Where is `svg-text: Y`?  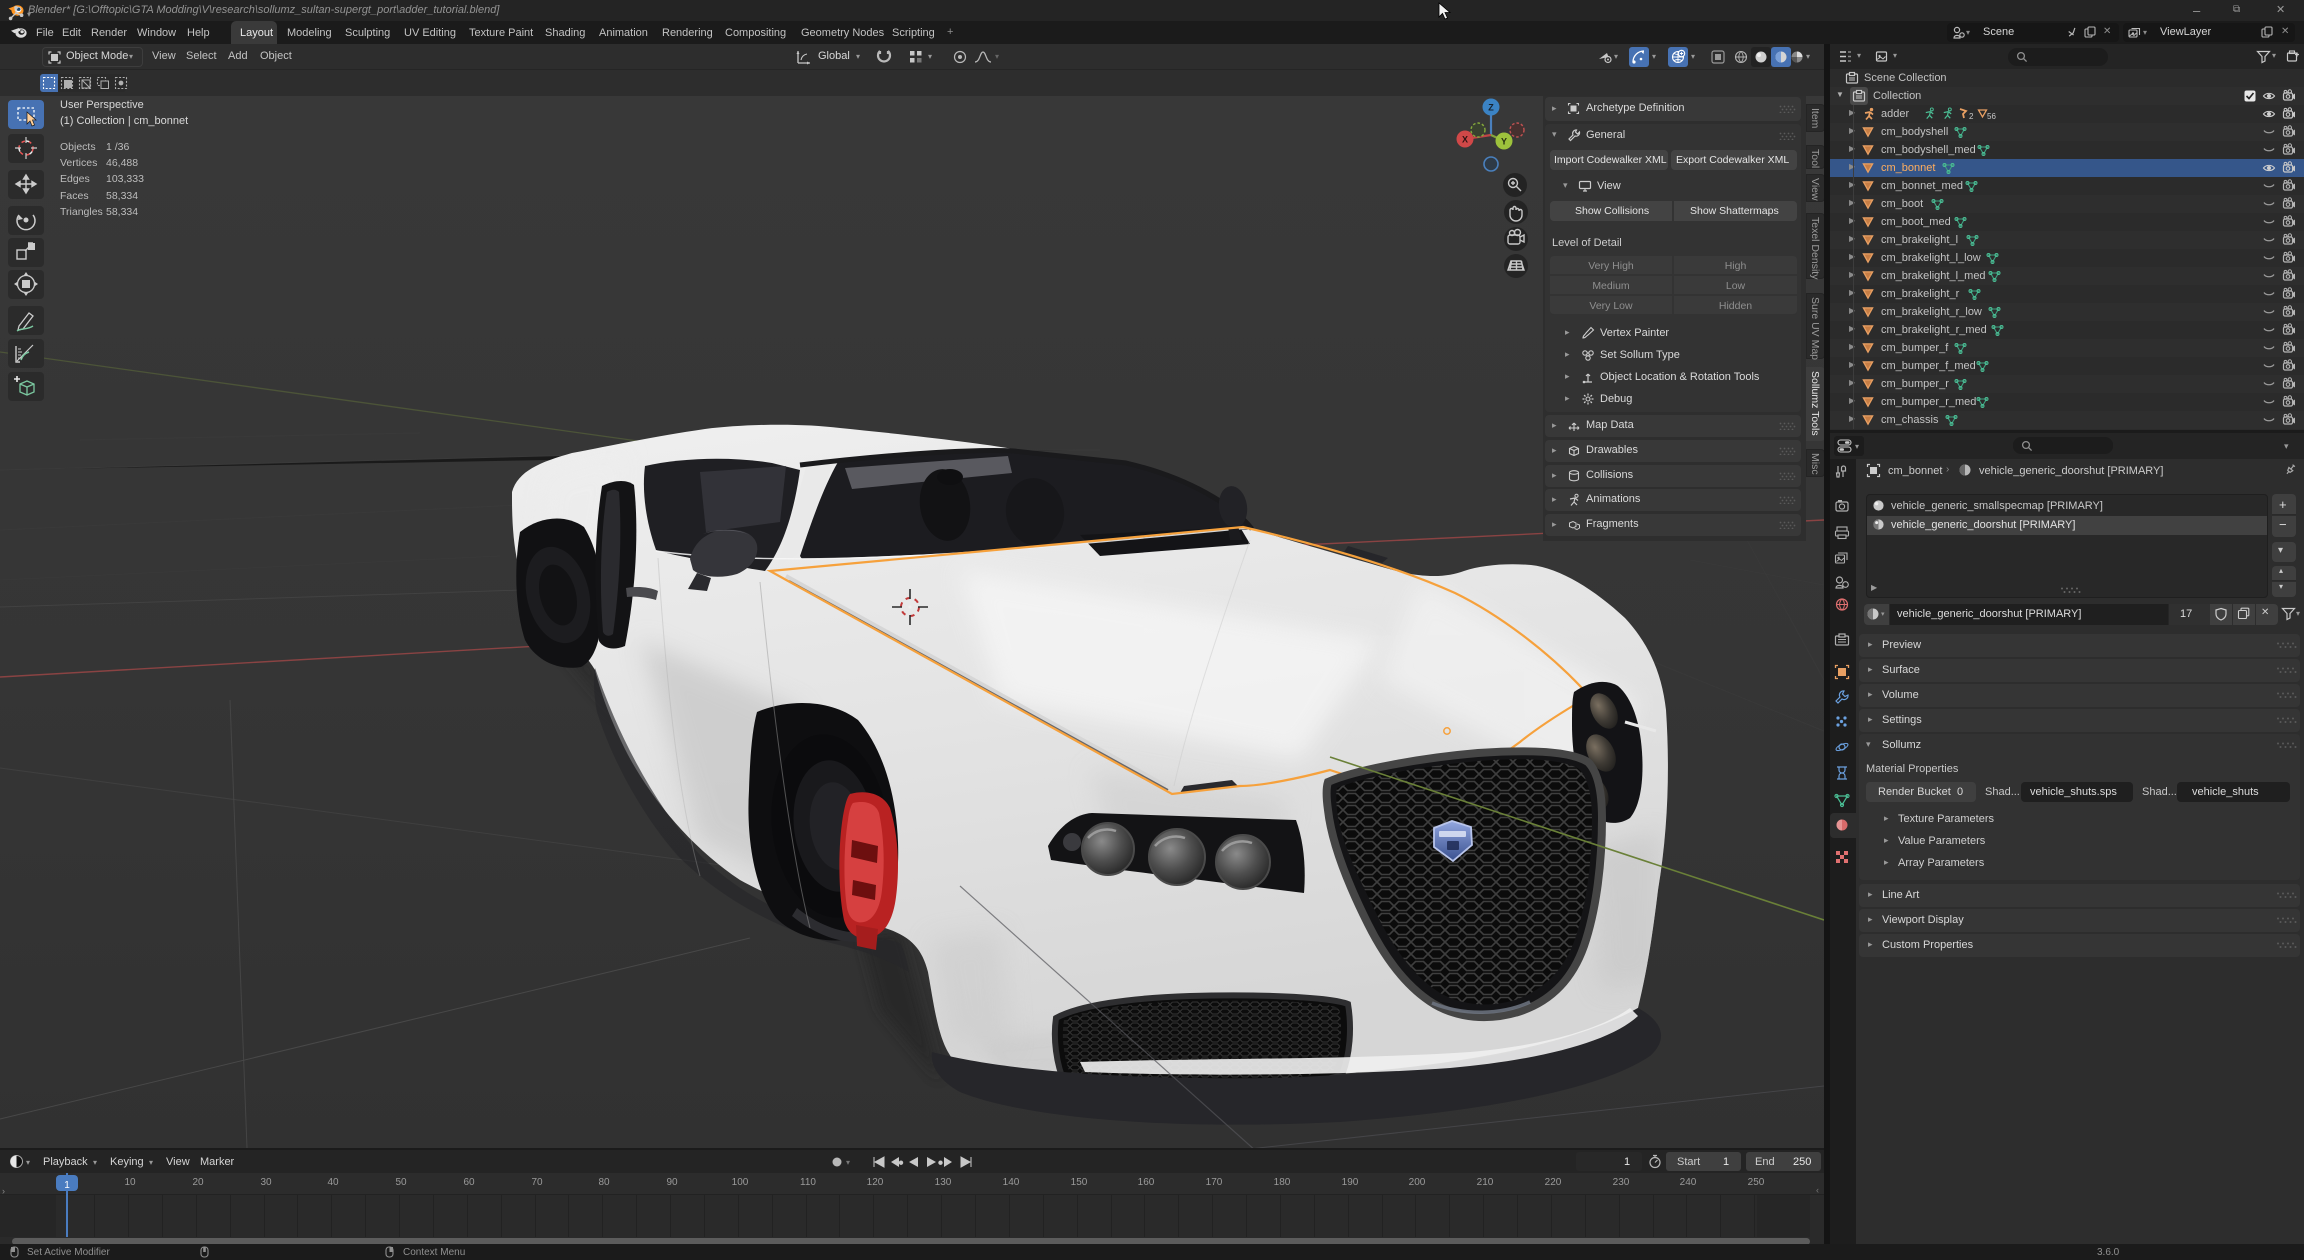 svg-text: Y is located at coordinates (1504, 142).